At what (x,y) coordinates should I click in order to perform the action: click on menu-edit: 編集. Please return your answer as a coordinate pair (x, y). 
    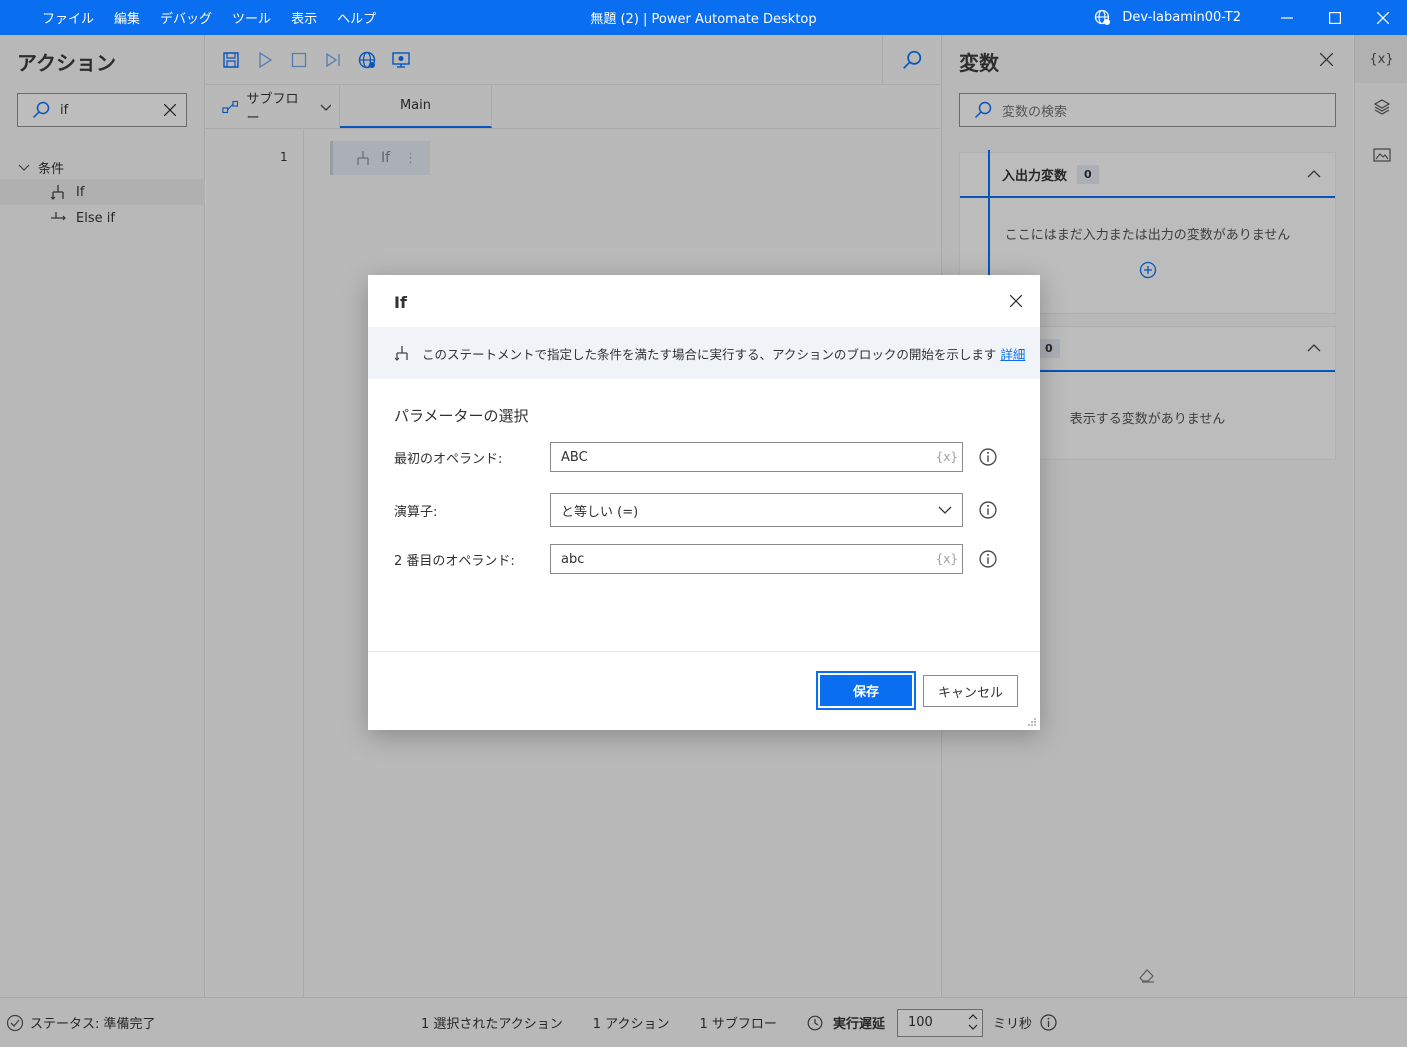
    Looking at the image, I should click on (127, 17).